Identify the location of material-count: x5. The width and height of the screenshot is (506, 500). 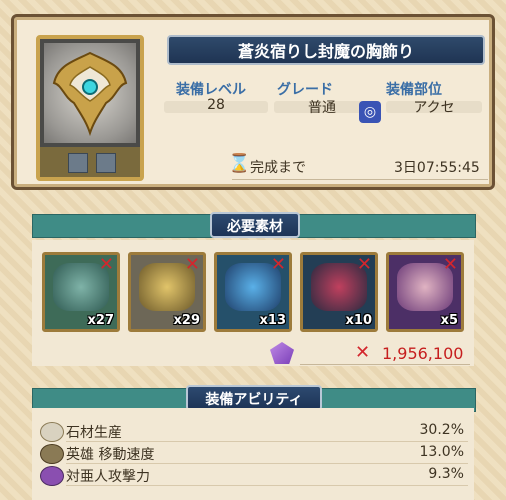
(449, 320).